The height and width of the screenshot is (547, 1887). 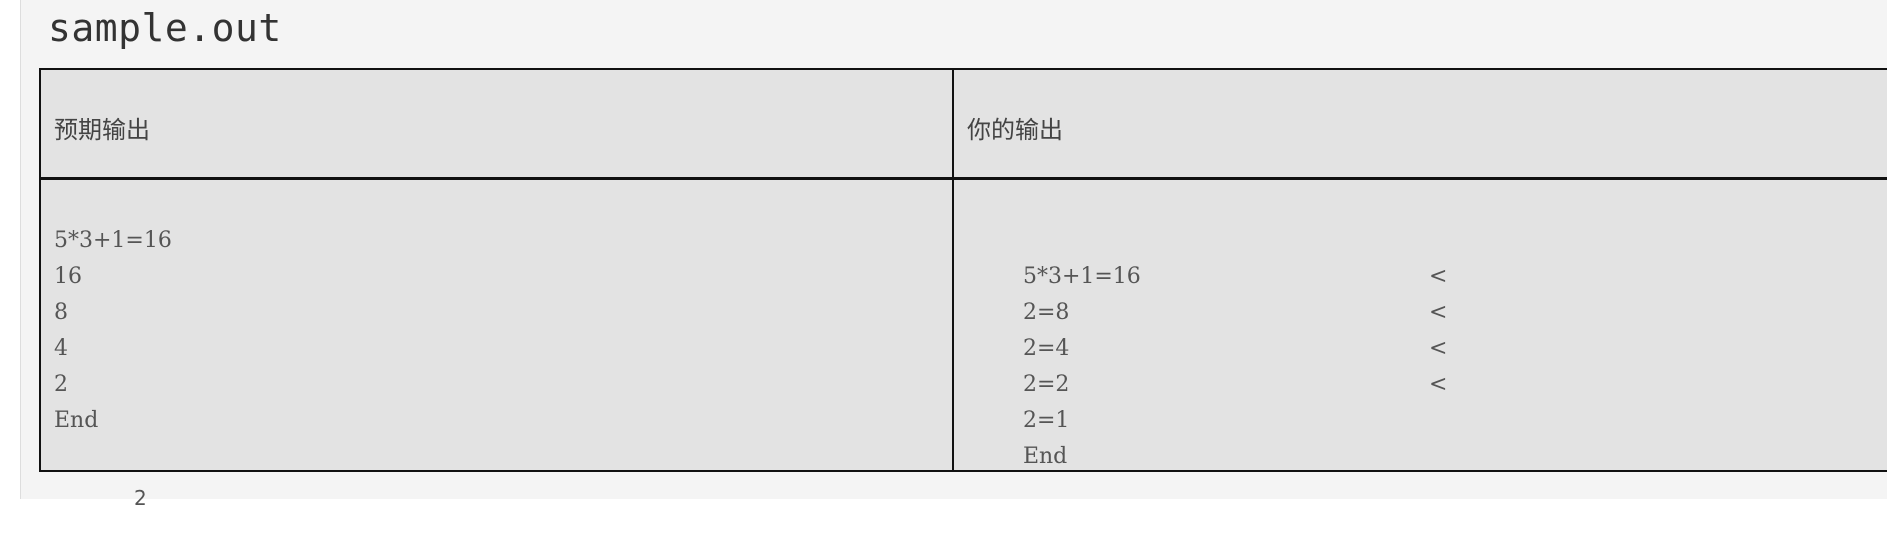 What do you see at coordinates (61, 348) in the screenshot?
I see `expected-line: 4` at bounding box center [61, 348].